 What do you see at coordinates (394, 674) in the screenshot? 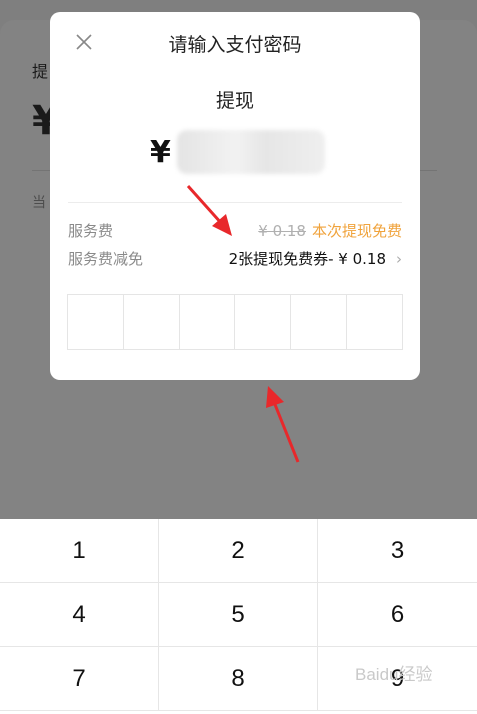
I see `watermark: Baidu经验` at bounding box center [394, 674].